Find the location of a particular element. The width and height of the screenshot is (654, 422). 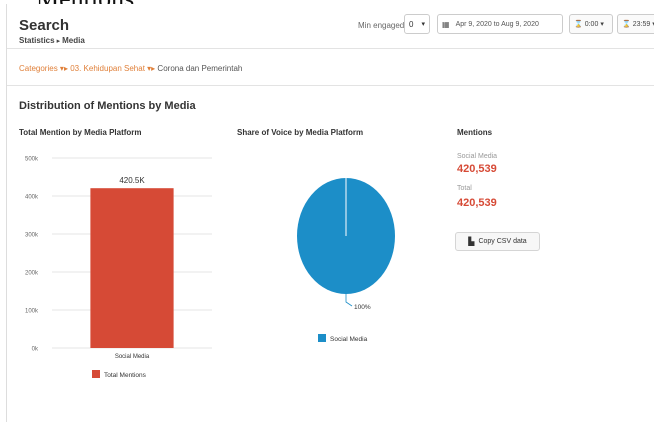

bar is located at coordinates (132, 268).